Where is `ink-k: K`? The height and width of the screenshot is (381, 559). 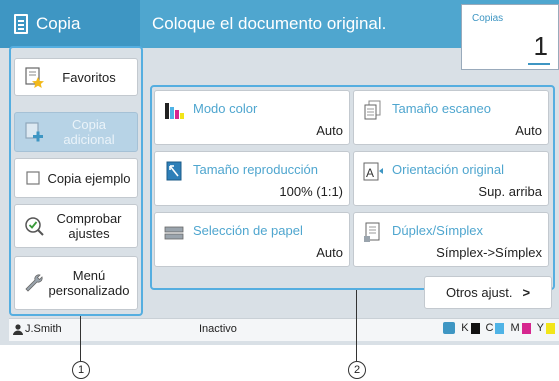
ink-k: K is located at coordinates (470, 328).